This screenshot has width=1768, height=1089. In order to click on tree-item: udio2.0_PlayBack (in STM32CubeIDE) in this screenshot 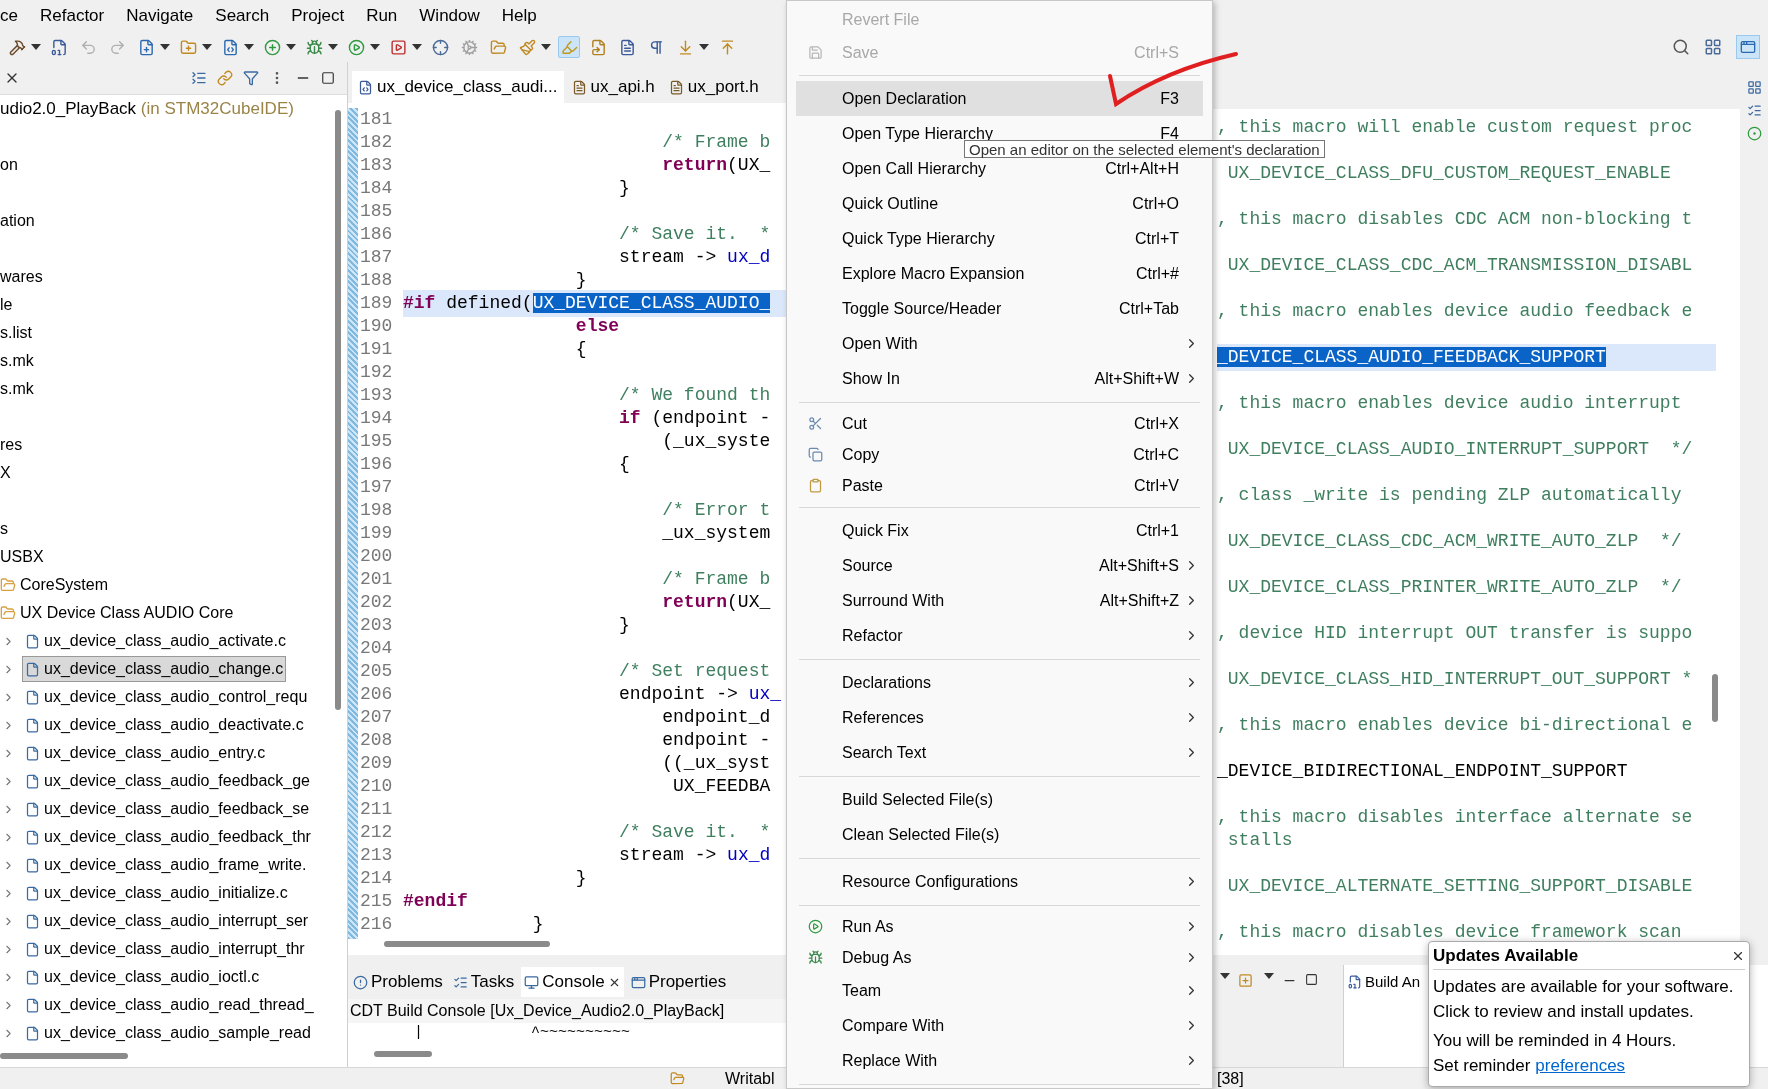, I will do `click(147, 109)`.